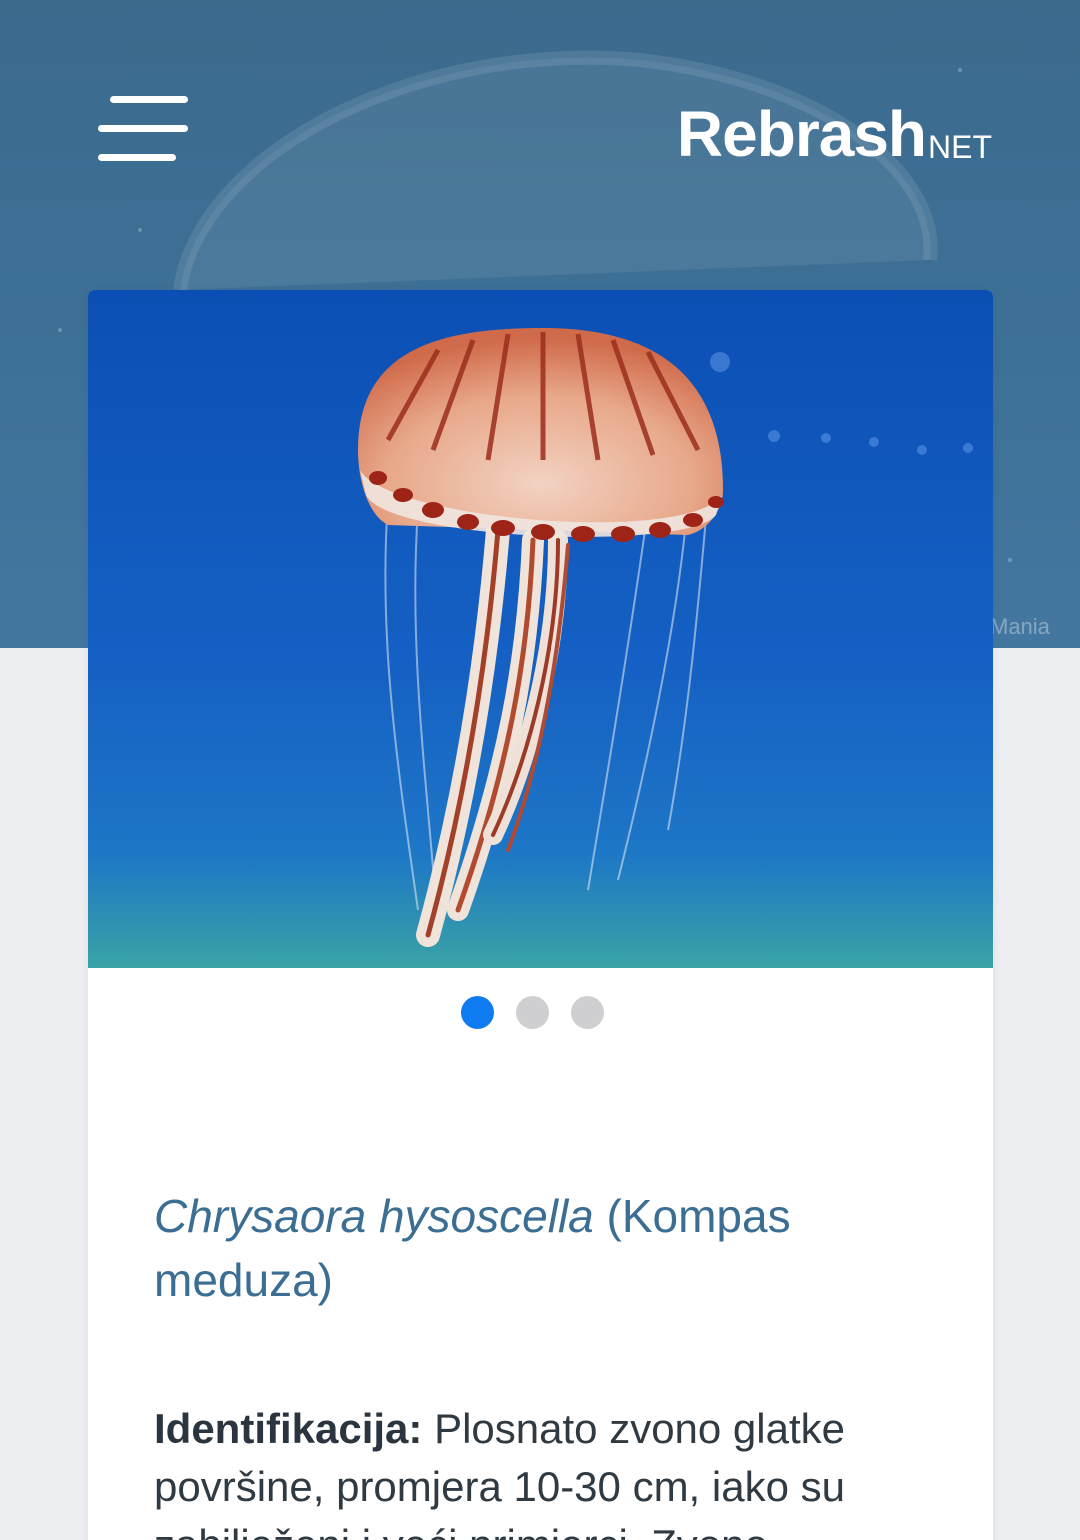 The width and height of the screenshot is (1080, 1540). I want to click on brand-logo: Rebrash NET, so click(834, 131).